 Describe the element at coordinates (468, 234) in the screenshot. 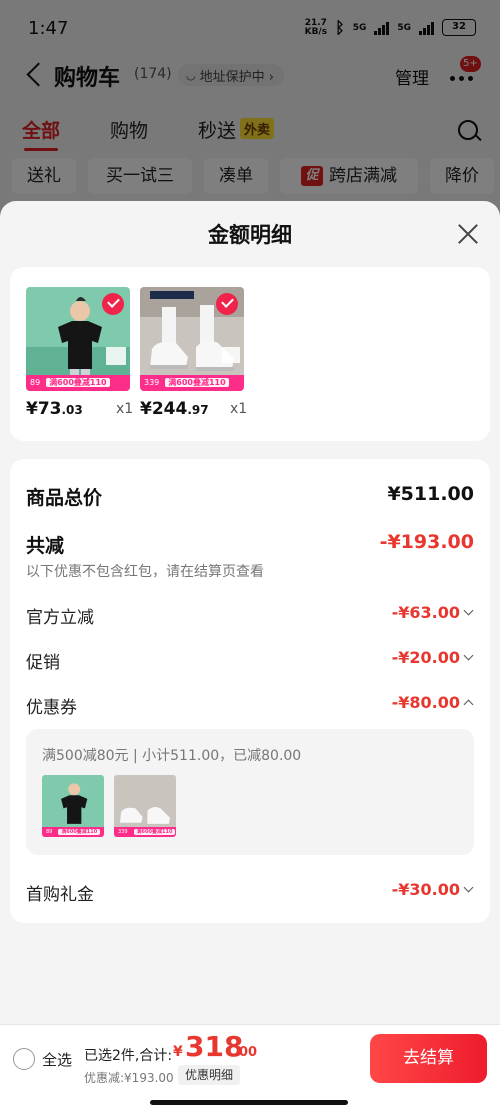

I see `close-icon` at that location.